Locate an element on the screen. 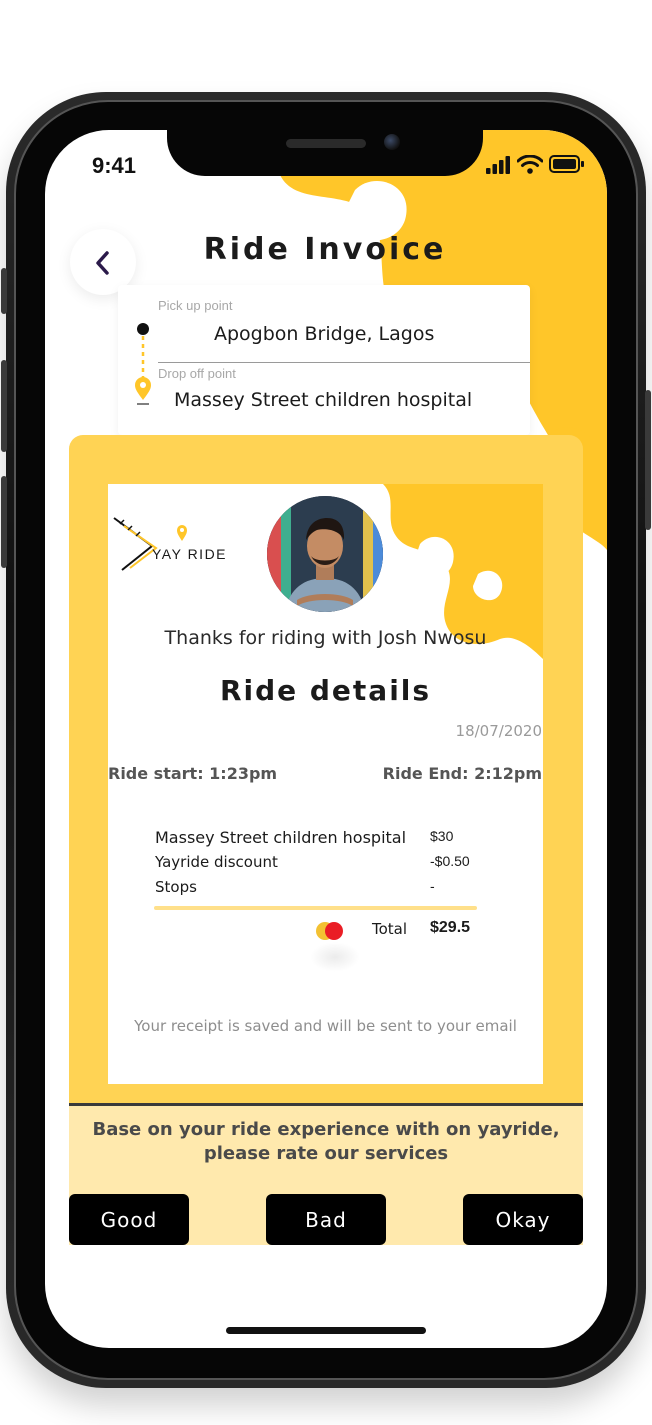 This screenshot has width=652, height=1425. dropoff-field: Massey Street children hospital is located at coordinates (323, 400).